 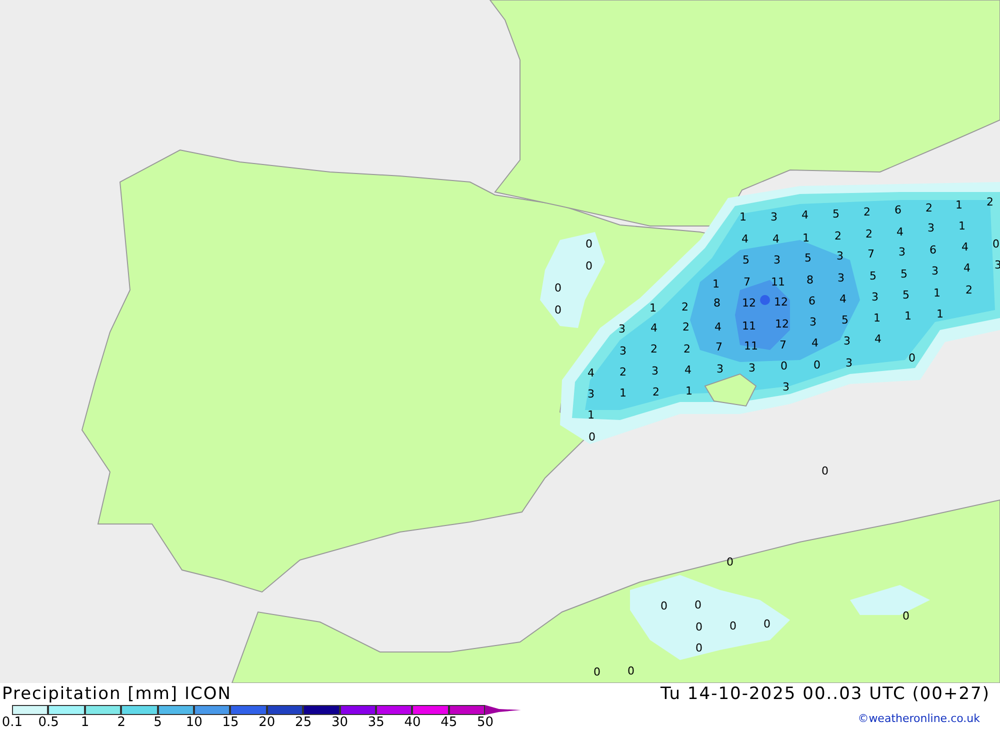 I want to click on legend-label: 45, so click(x=449, y=722).